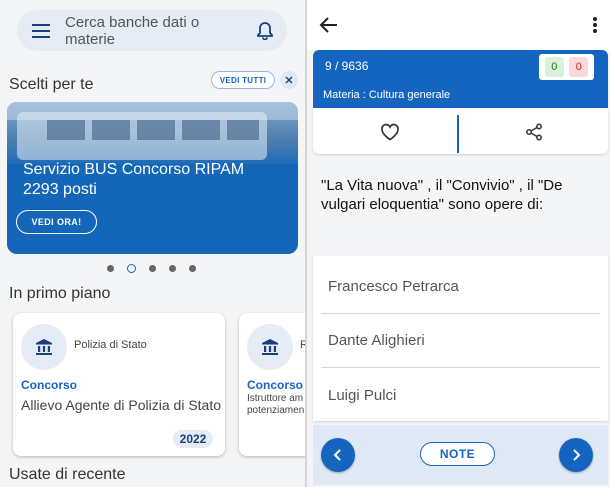 This screenshot has height=487, width=610. What do you see at coordinates (265, 30) in the screenshot?
I see `bell-icon` at bounding box center [265, 30].